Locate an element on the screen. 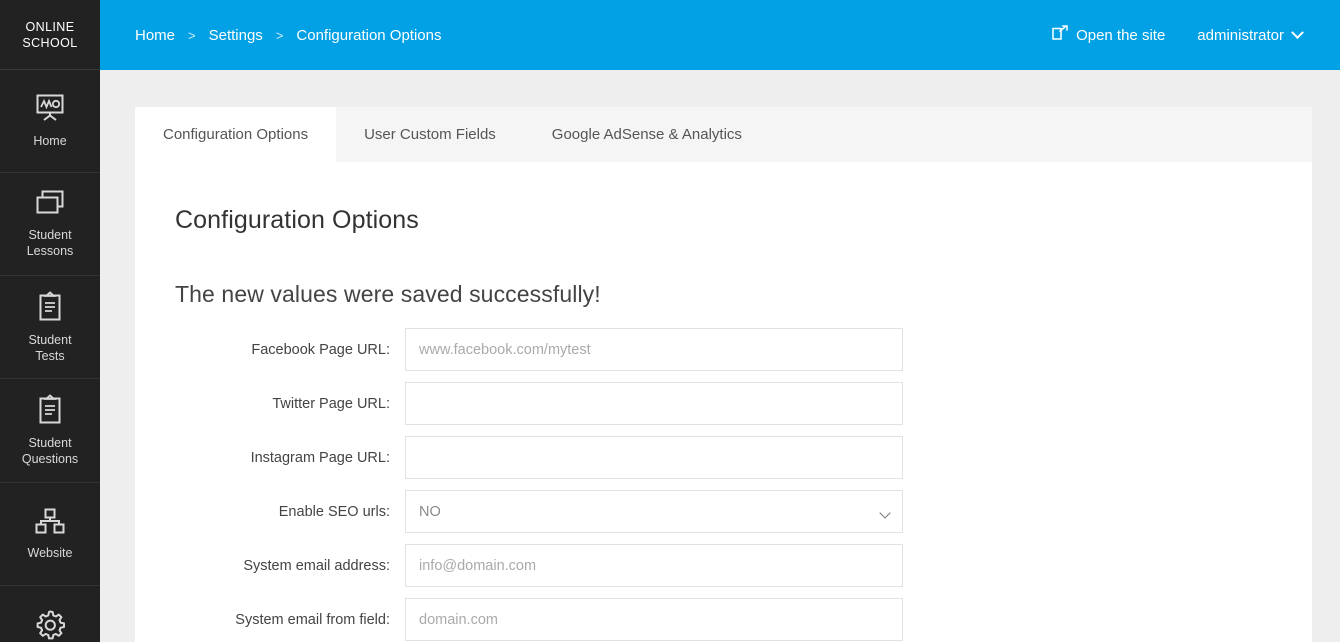 The height and width of the screenshot is (642, 1340). sidebar-item-student-questions: Student Questions is located at coordinates (50, 431).